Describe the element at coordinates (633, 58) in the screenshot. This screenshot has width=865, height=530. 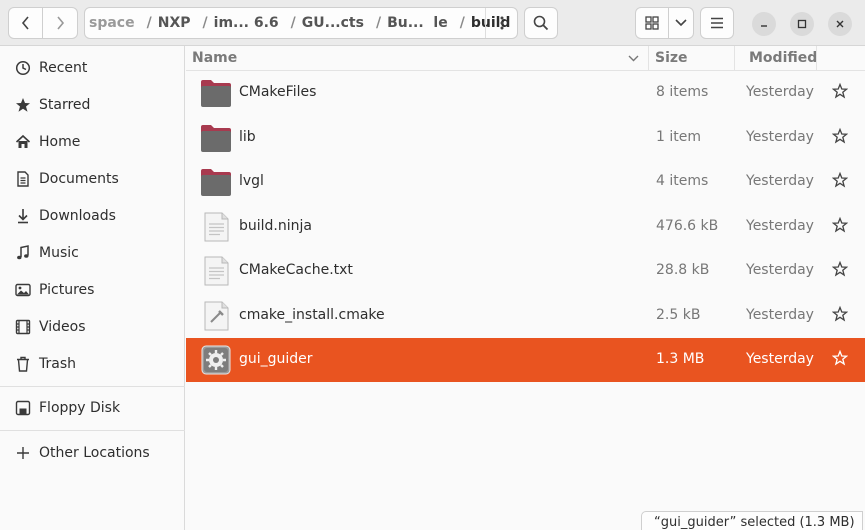
I see `sort-chevron-down-icon` at that location.